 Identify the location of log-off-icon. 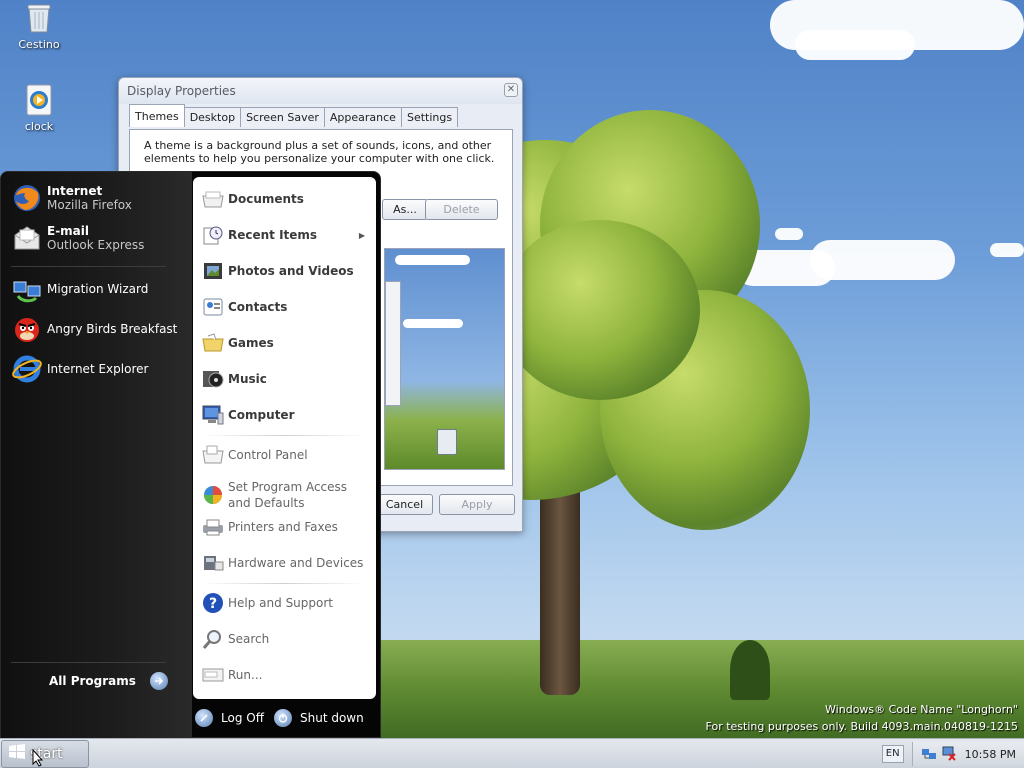
(204, 718).